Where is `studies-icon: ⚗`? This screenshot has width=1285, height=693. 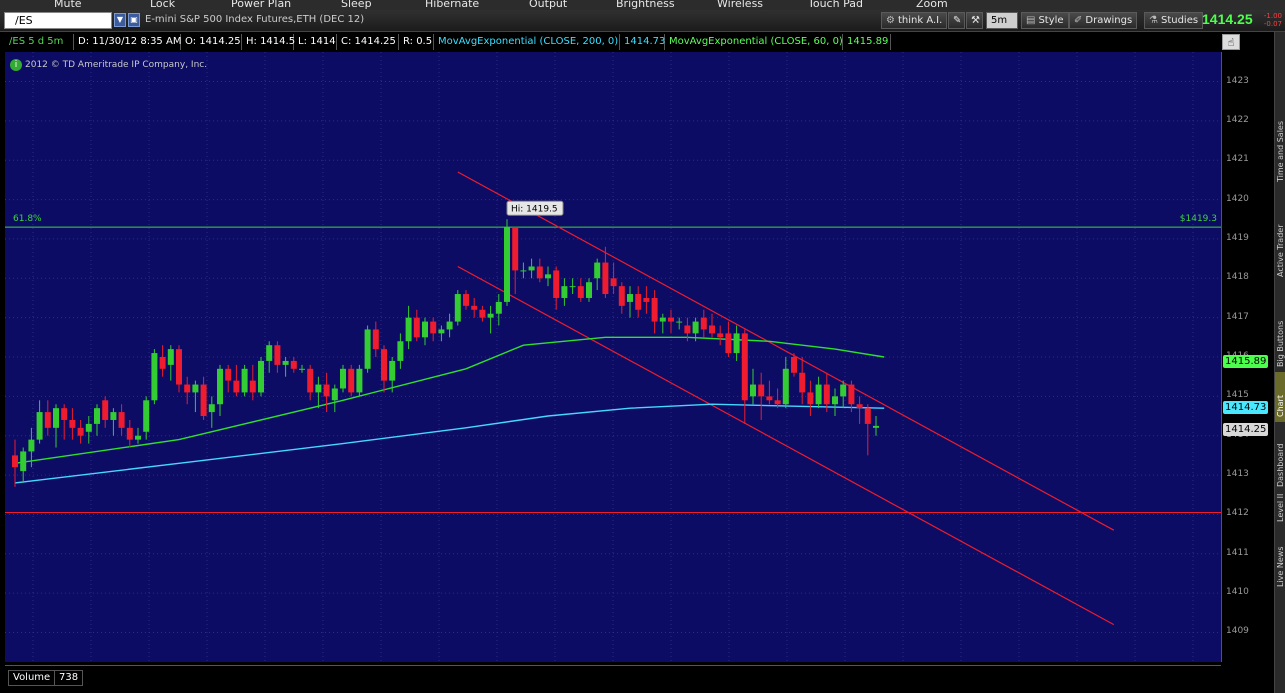 studies-icon: ⚗ is located at coordinates (1153, 20).